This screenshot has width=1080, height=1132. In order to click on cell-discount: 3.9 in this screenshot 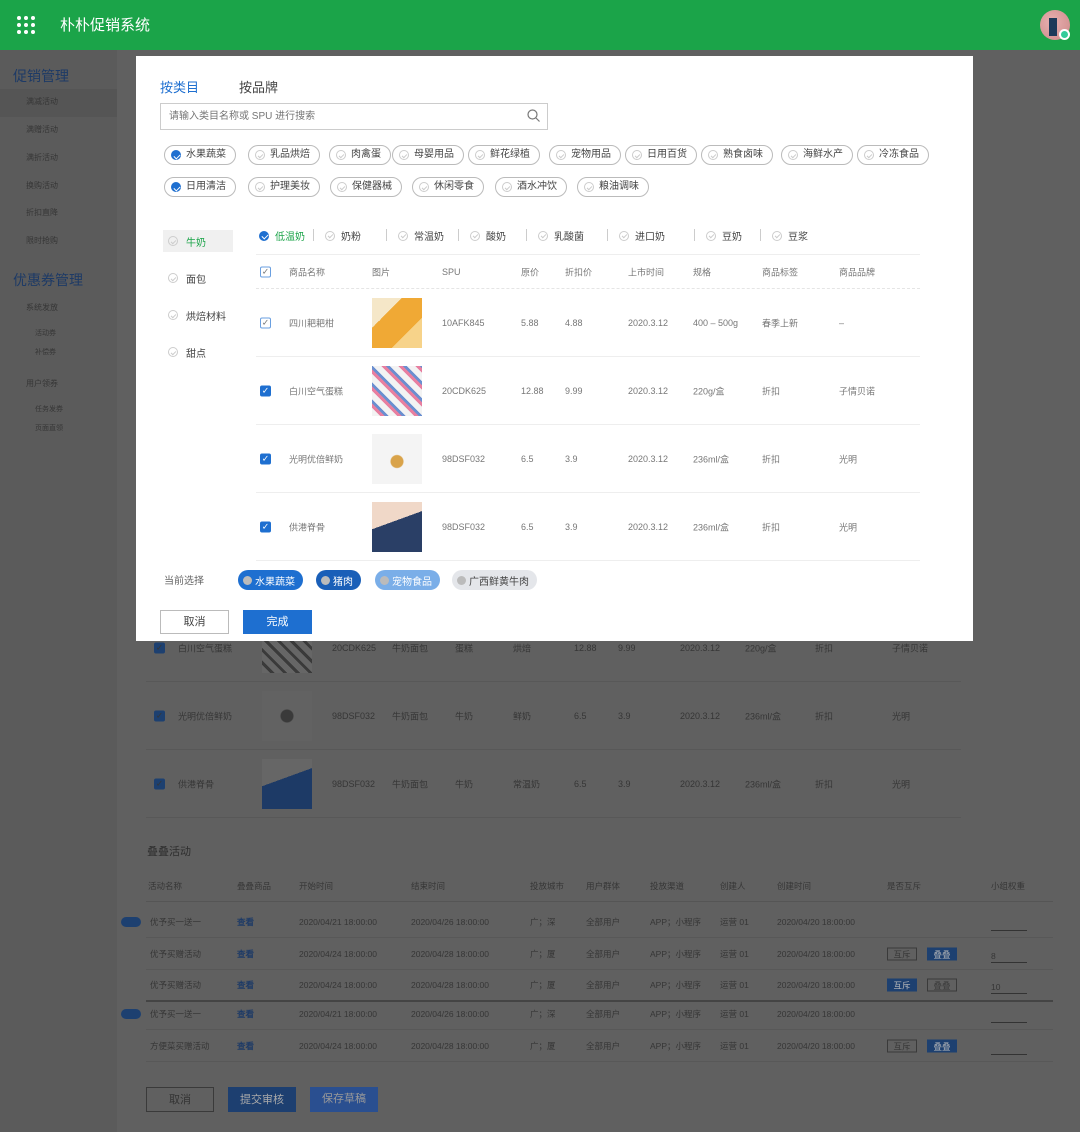, I will do `click(571, 458)`.